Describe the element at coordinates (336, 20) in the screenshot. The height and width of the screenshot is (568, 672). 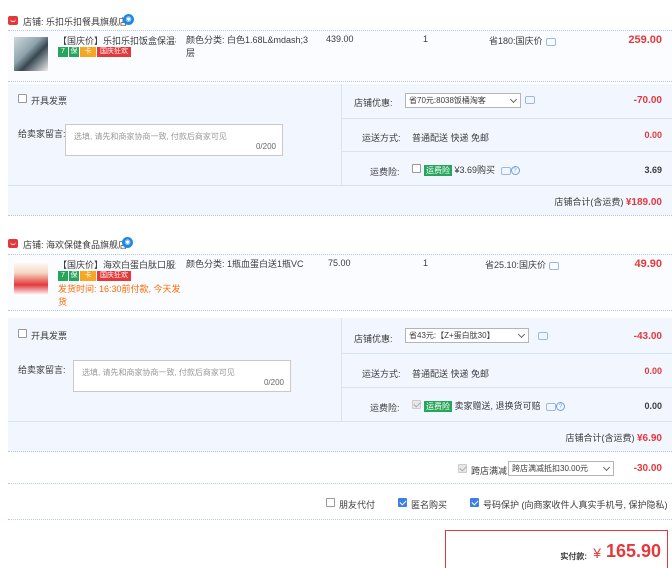
I see `shop-header: 店铺: 乐扣乐扣餐具旗舰店 ◉` at that location.